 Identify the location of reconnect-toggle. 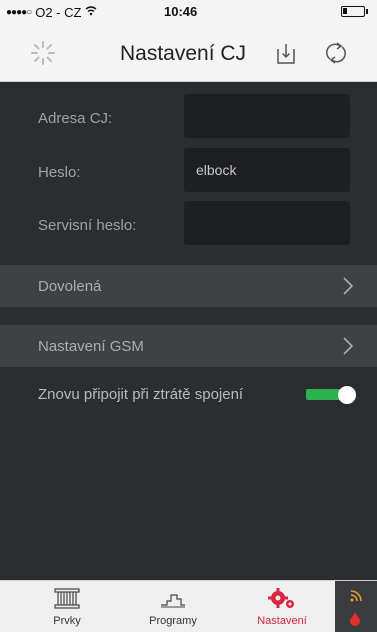
(331, 395).